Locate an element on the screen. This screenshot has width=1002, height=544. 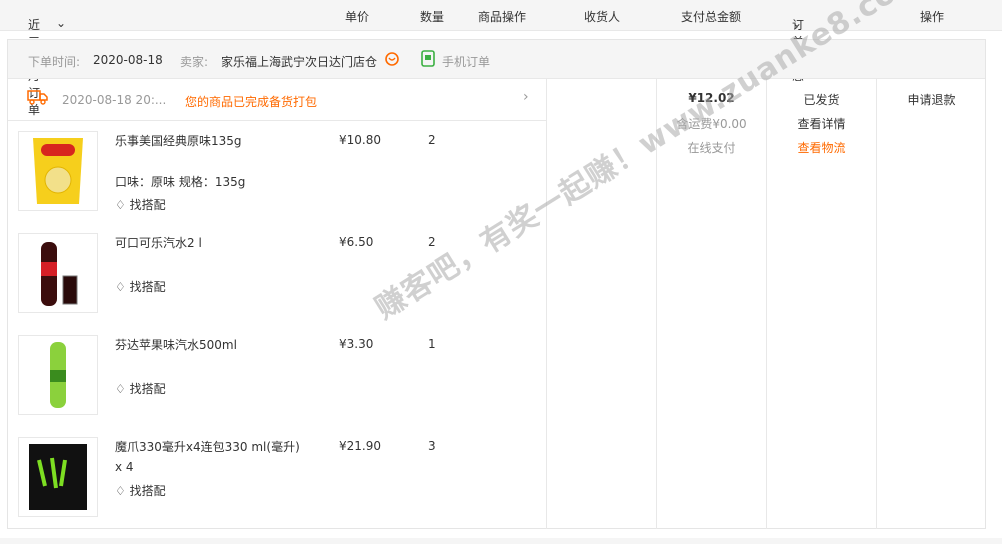
product-qty: 1 is located at coordinates (432, 344).